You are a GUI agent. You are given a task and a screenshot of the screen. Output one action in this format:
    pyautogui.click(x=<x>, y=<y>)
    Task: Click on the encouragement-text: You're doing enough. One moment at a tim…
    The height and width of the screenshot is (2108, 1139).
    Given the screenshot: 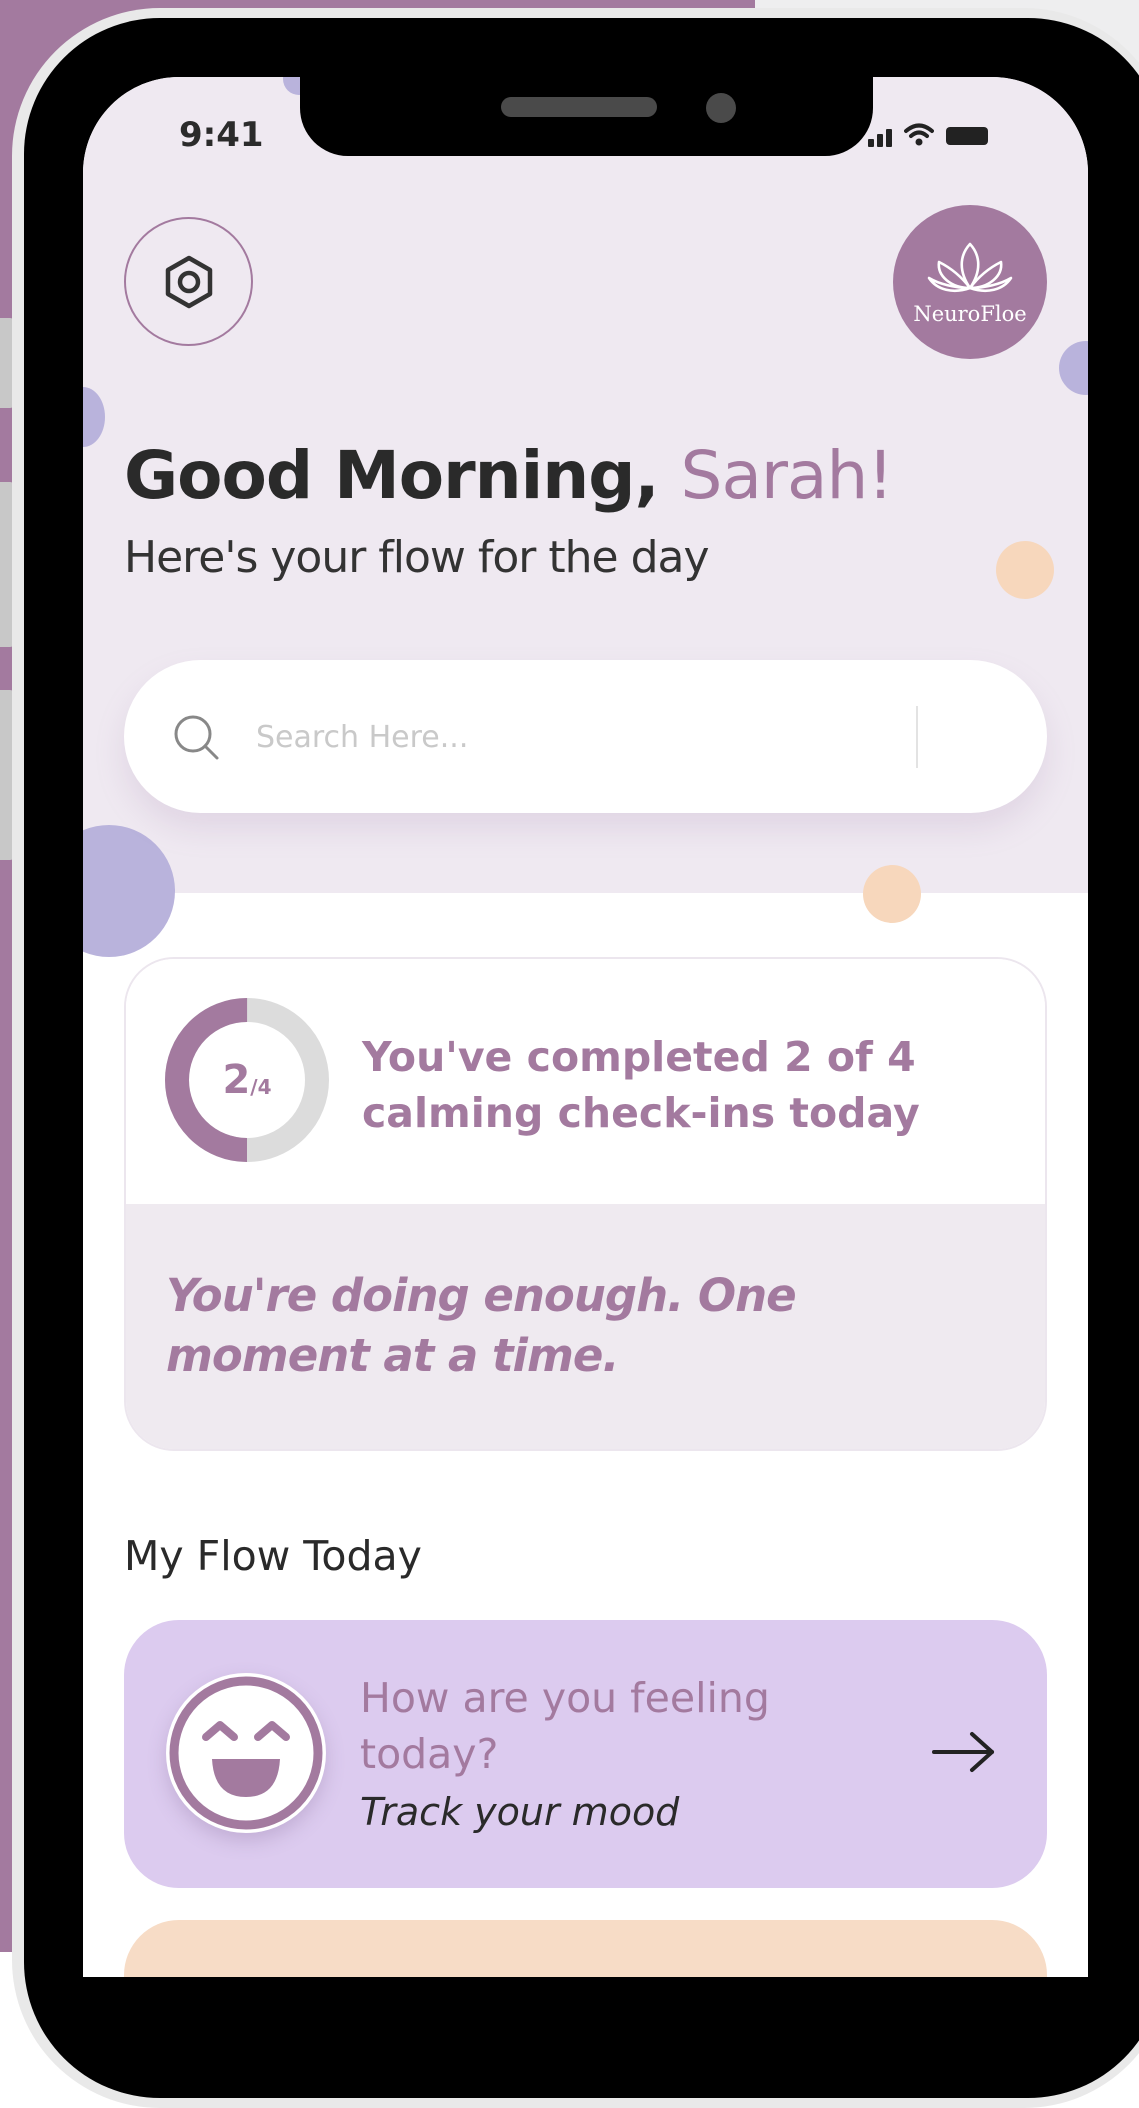 What is the action you would take?
    pyautogui.click(x=481, y=1325)
    